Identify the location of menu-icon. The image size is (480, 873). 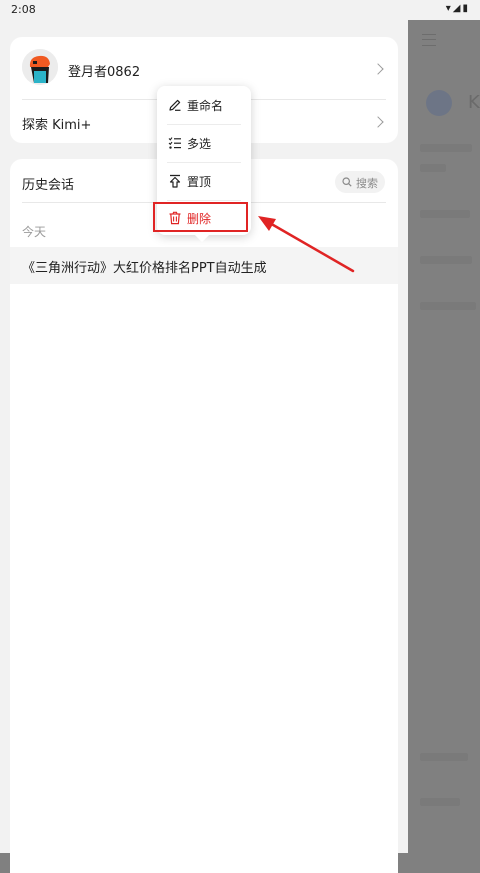
(429, 40).